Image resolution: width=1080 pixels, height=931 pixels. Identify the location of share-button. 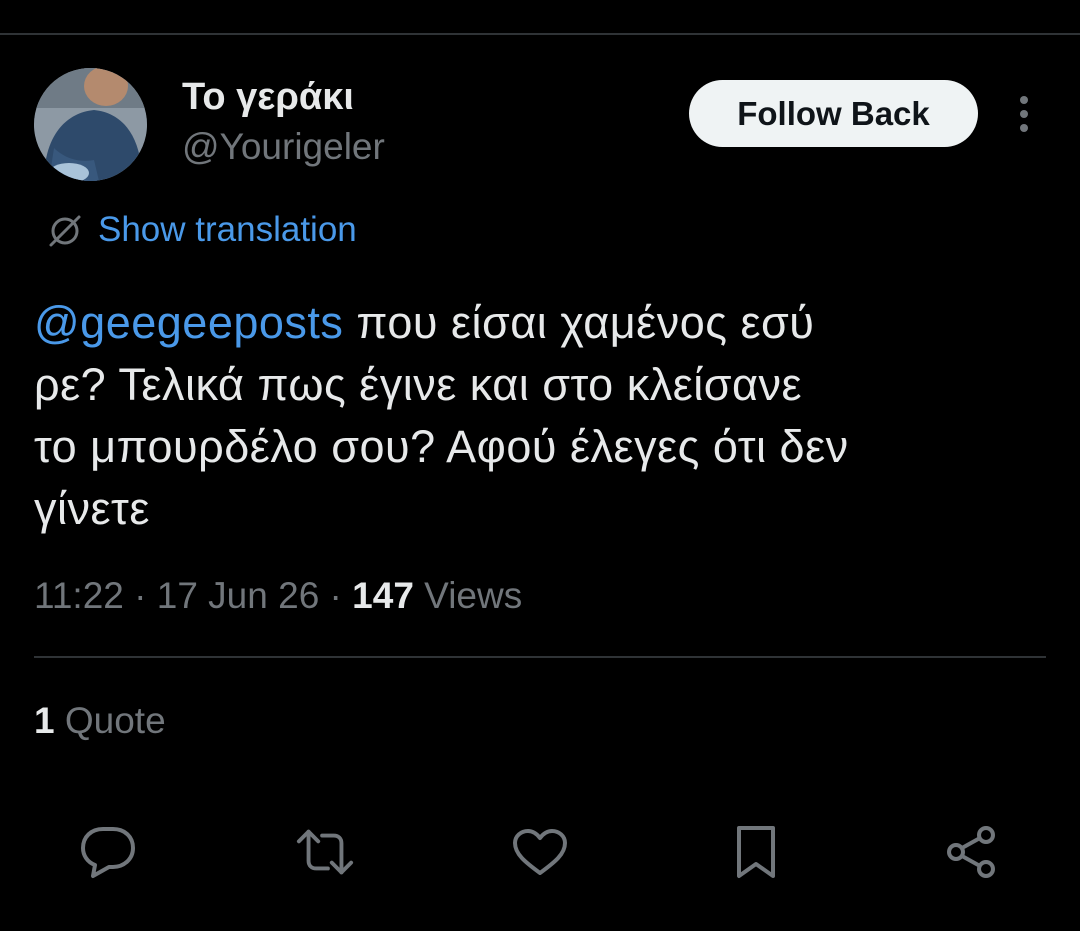
(971, 852).